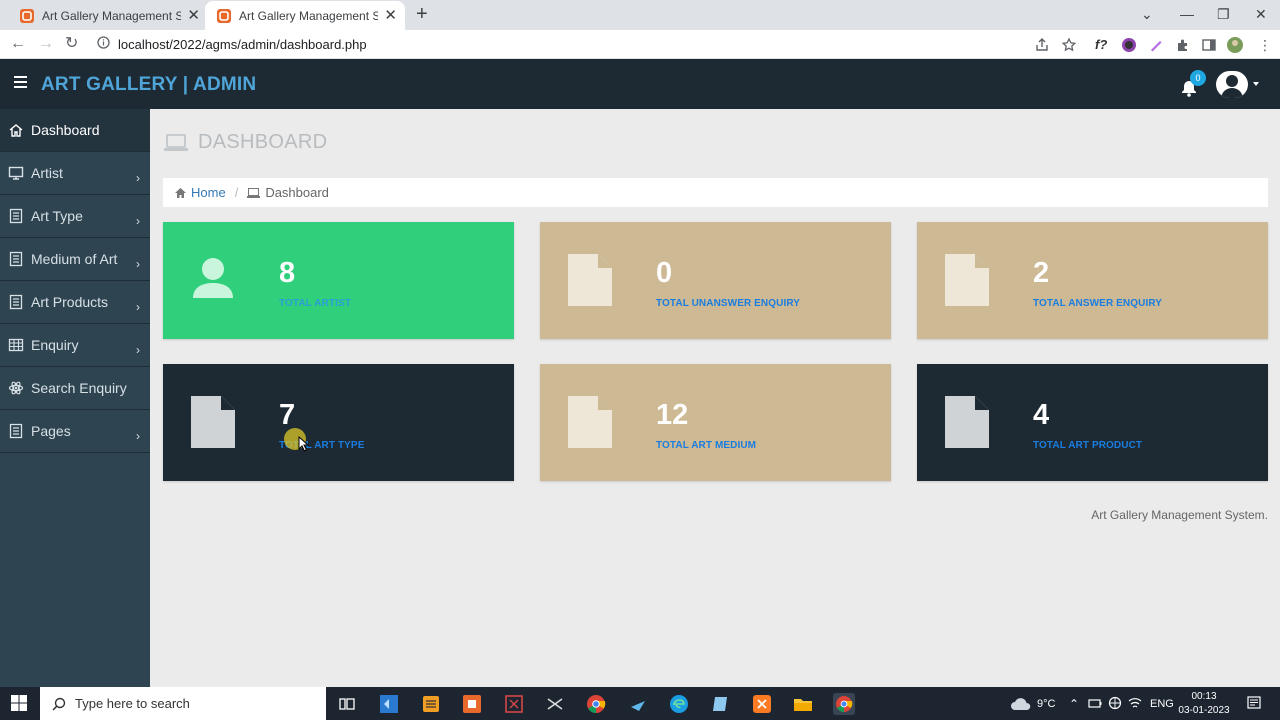  What do you see at coordinates (70, 302) in the screenshot?
I see `sidebar-item-label: Art Products` at bounding box center [70, 302].